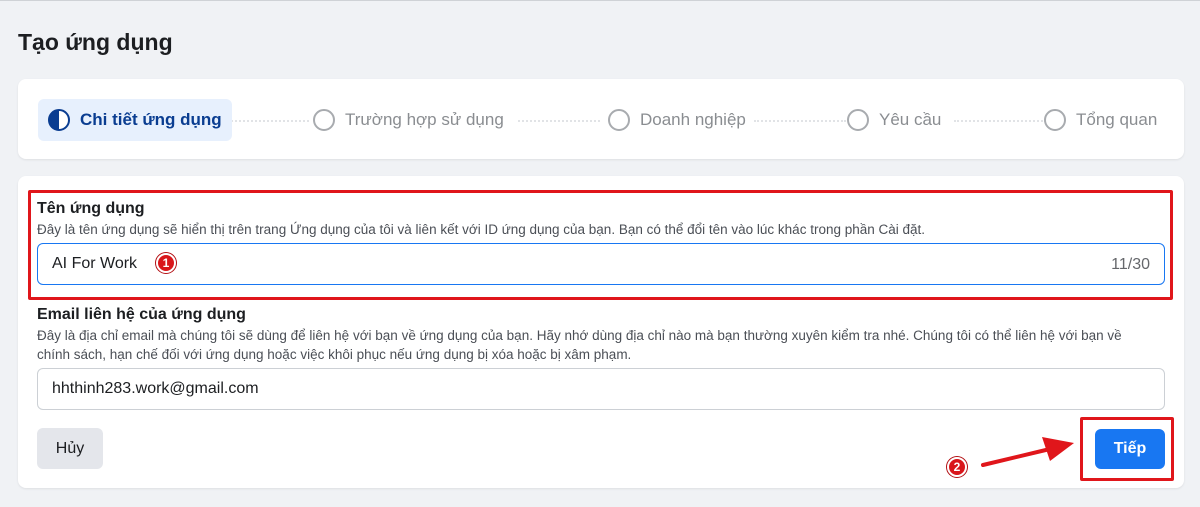 The width and height of the screenshot is (1200, 507). I want to click on arrow-right-icon, so click(1027, 452).